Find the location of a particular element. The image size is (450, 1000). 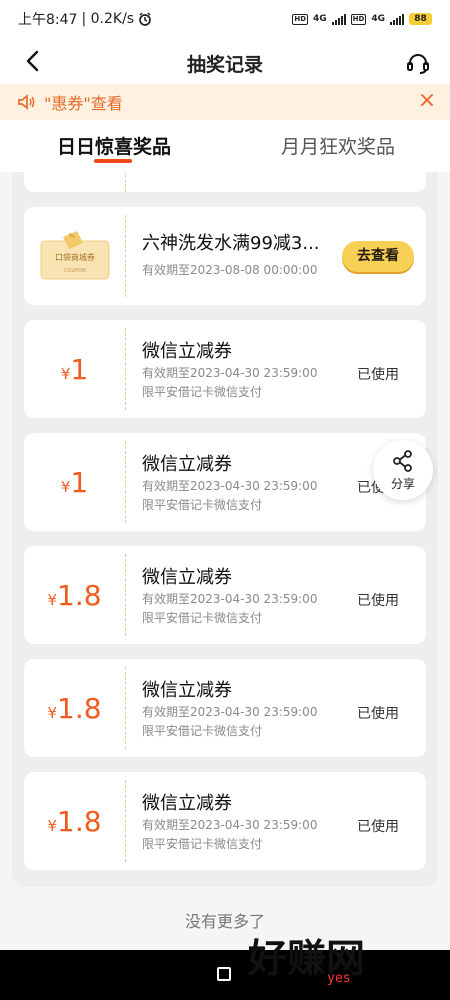

tab-daily: 日日惊喜奖品 is located at coordinates (114, 145).